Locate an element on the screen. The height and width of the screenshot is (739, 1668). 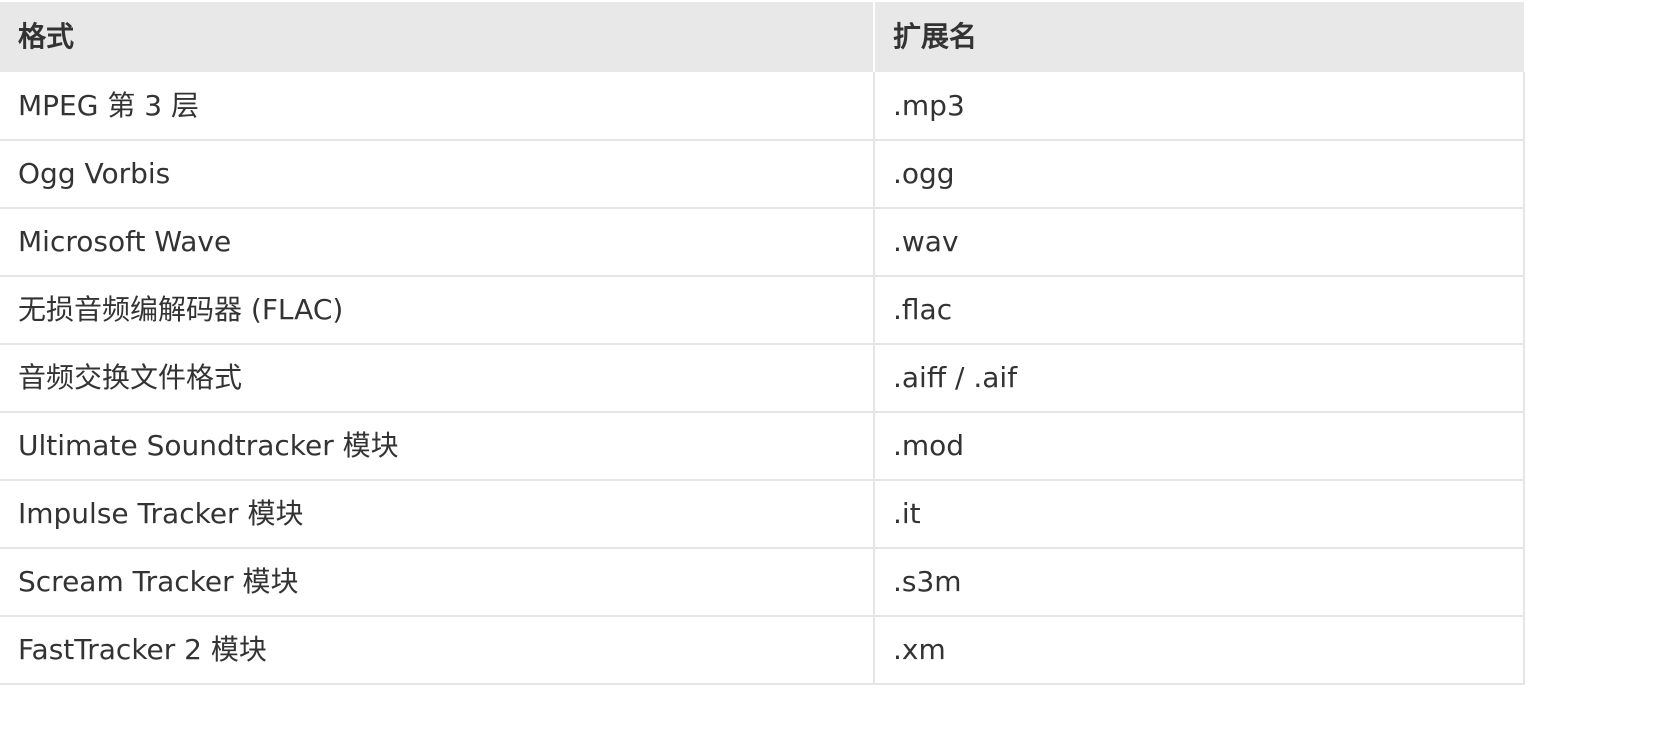
table-header: 格式 扩展名 is located at coordinates (762, 37).